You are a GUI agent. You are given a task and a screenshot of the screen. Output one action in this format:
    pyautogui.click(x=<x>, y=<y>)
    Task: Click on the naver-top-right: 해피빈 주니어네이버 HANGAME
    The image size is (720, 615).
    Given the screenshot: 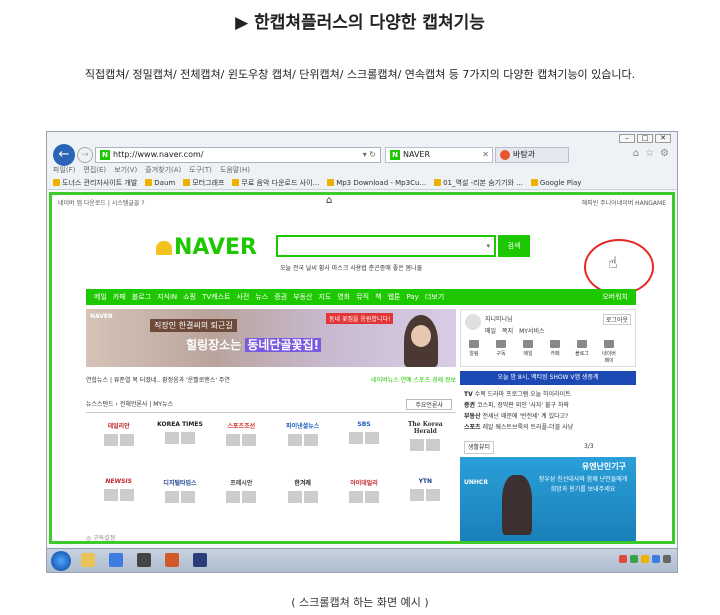 What is the action you would take?
    pyautogui.click(x=624, y=202)
    